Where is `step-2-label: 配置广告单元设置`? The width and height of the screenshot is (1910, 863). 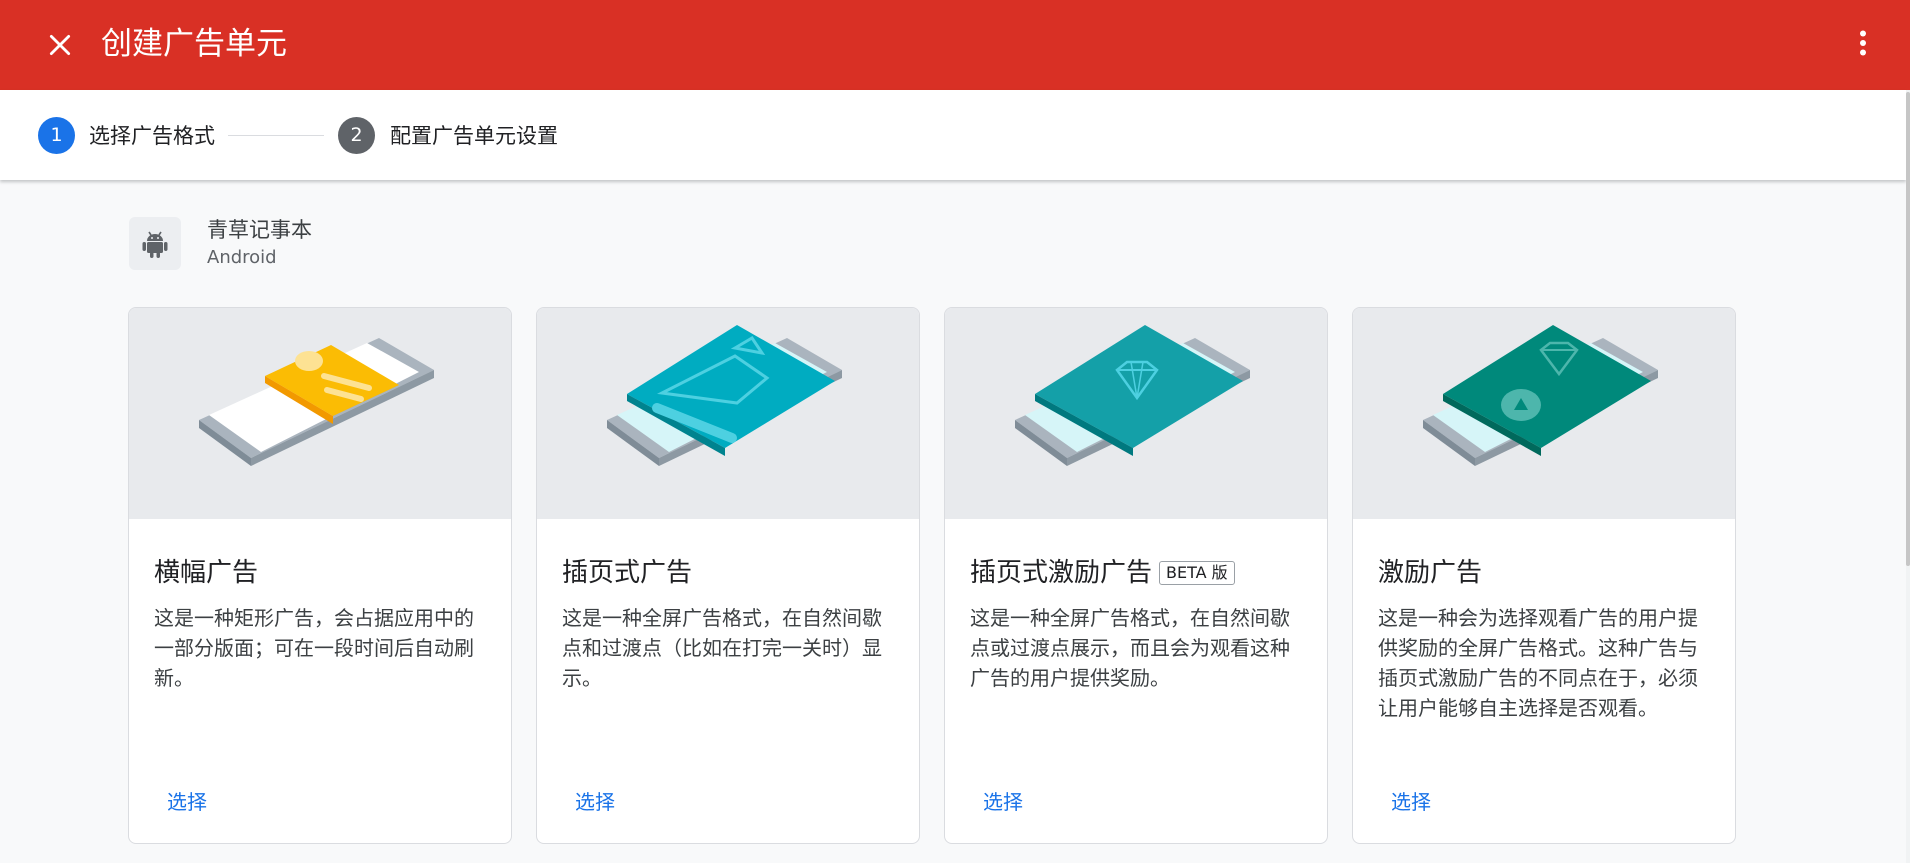 step-2-label: 配置广告单元设置 is located at coordinates (474, 136).